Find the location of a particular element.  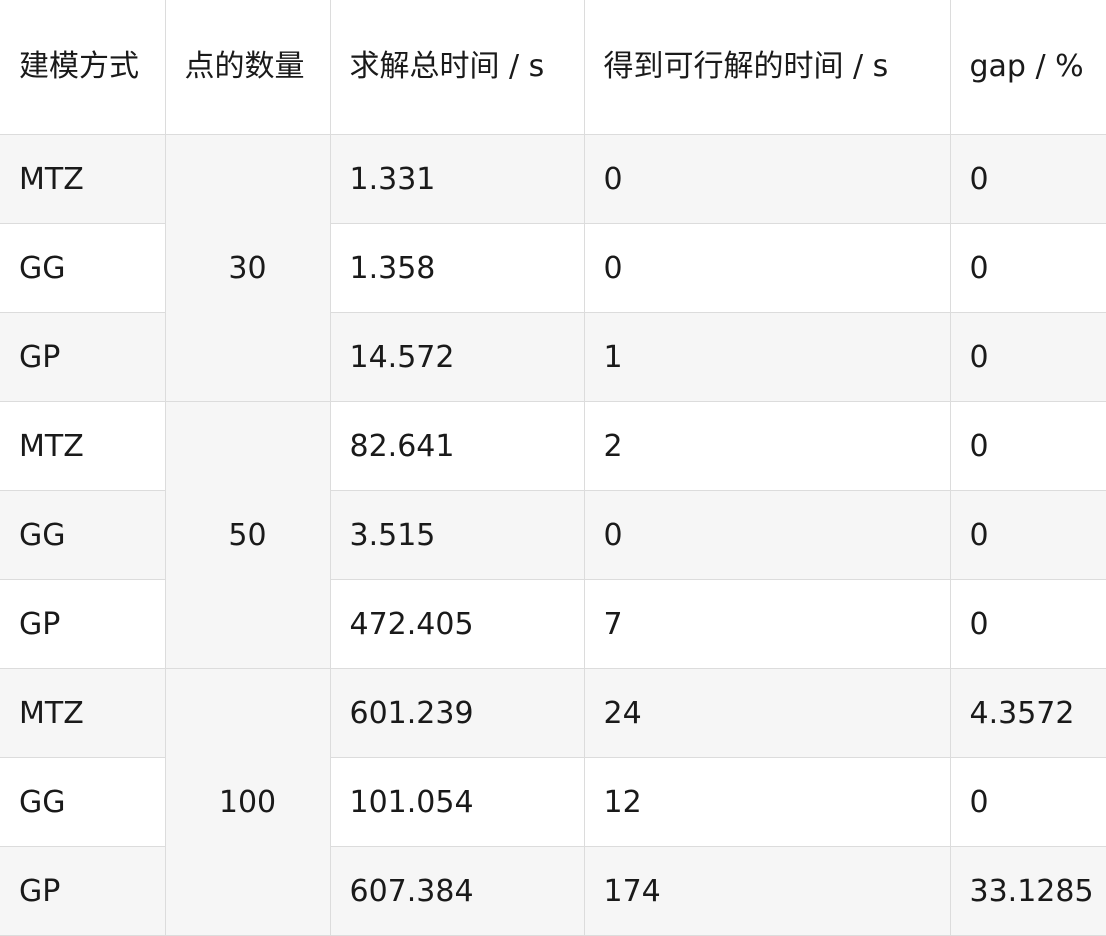

total-time-cell: 1.331 is located at coordinates (457, 179).